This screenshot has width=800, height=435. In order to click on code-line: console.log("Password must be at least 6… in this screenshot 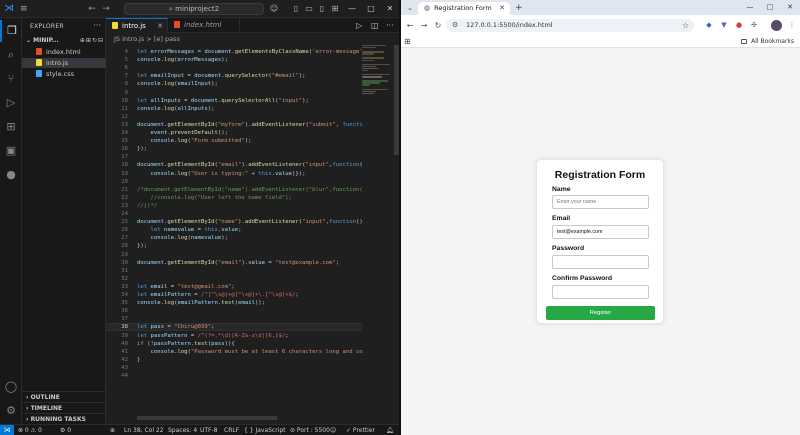, I will do `click(250, 352)`.